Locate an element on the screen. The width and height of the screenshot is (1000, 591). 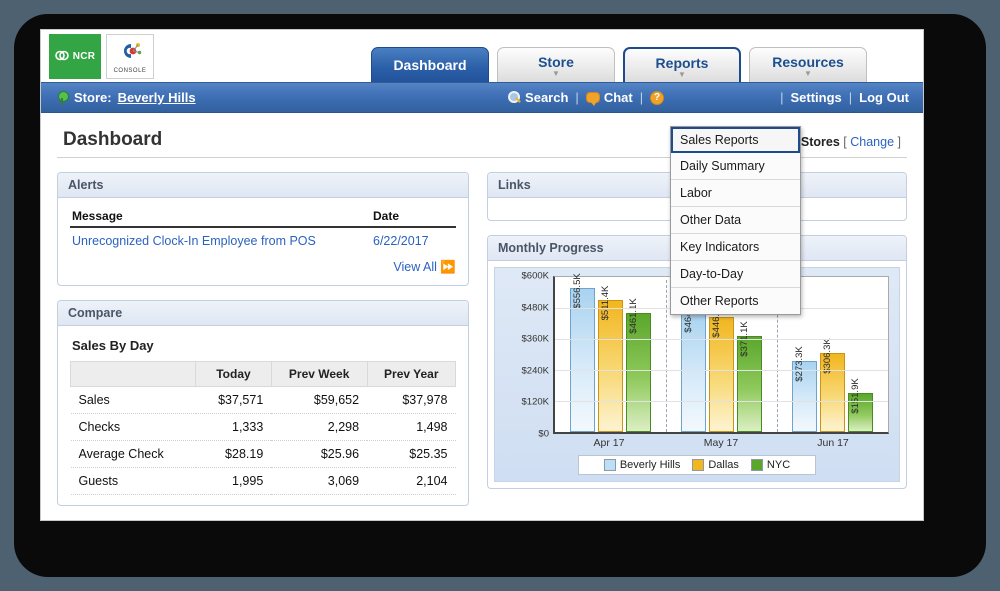
cell-prev-week: 2,298 is located at coordinates (319, 427).